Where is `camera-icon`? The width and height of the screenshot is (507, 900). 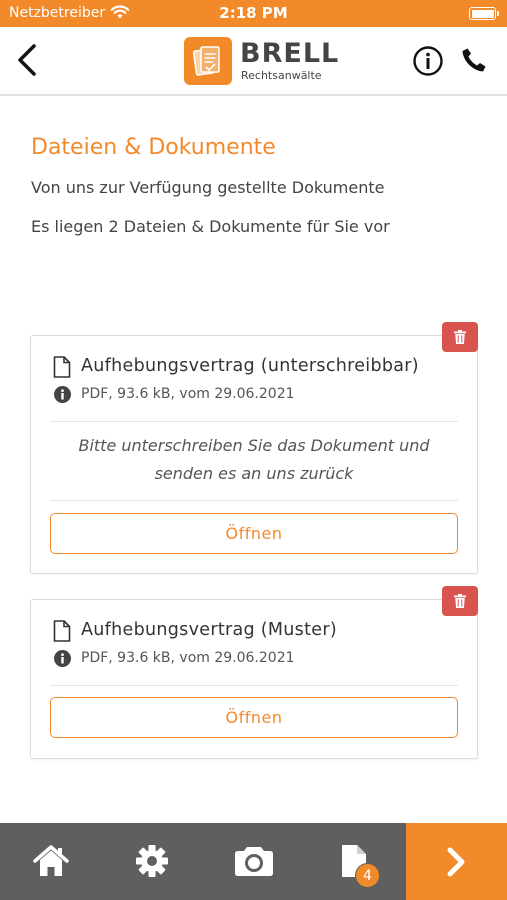 camera-icon is located at coordinates (254, 861).